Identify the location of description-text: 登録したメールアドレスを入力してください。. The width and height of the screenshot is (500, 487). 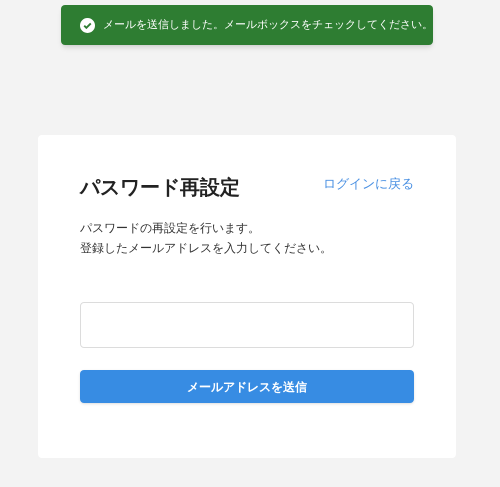
(206, 248).